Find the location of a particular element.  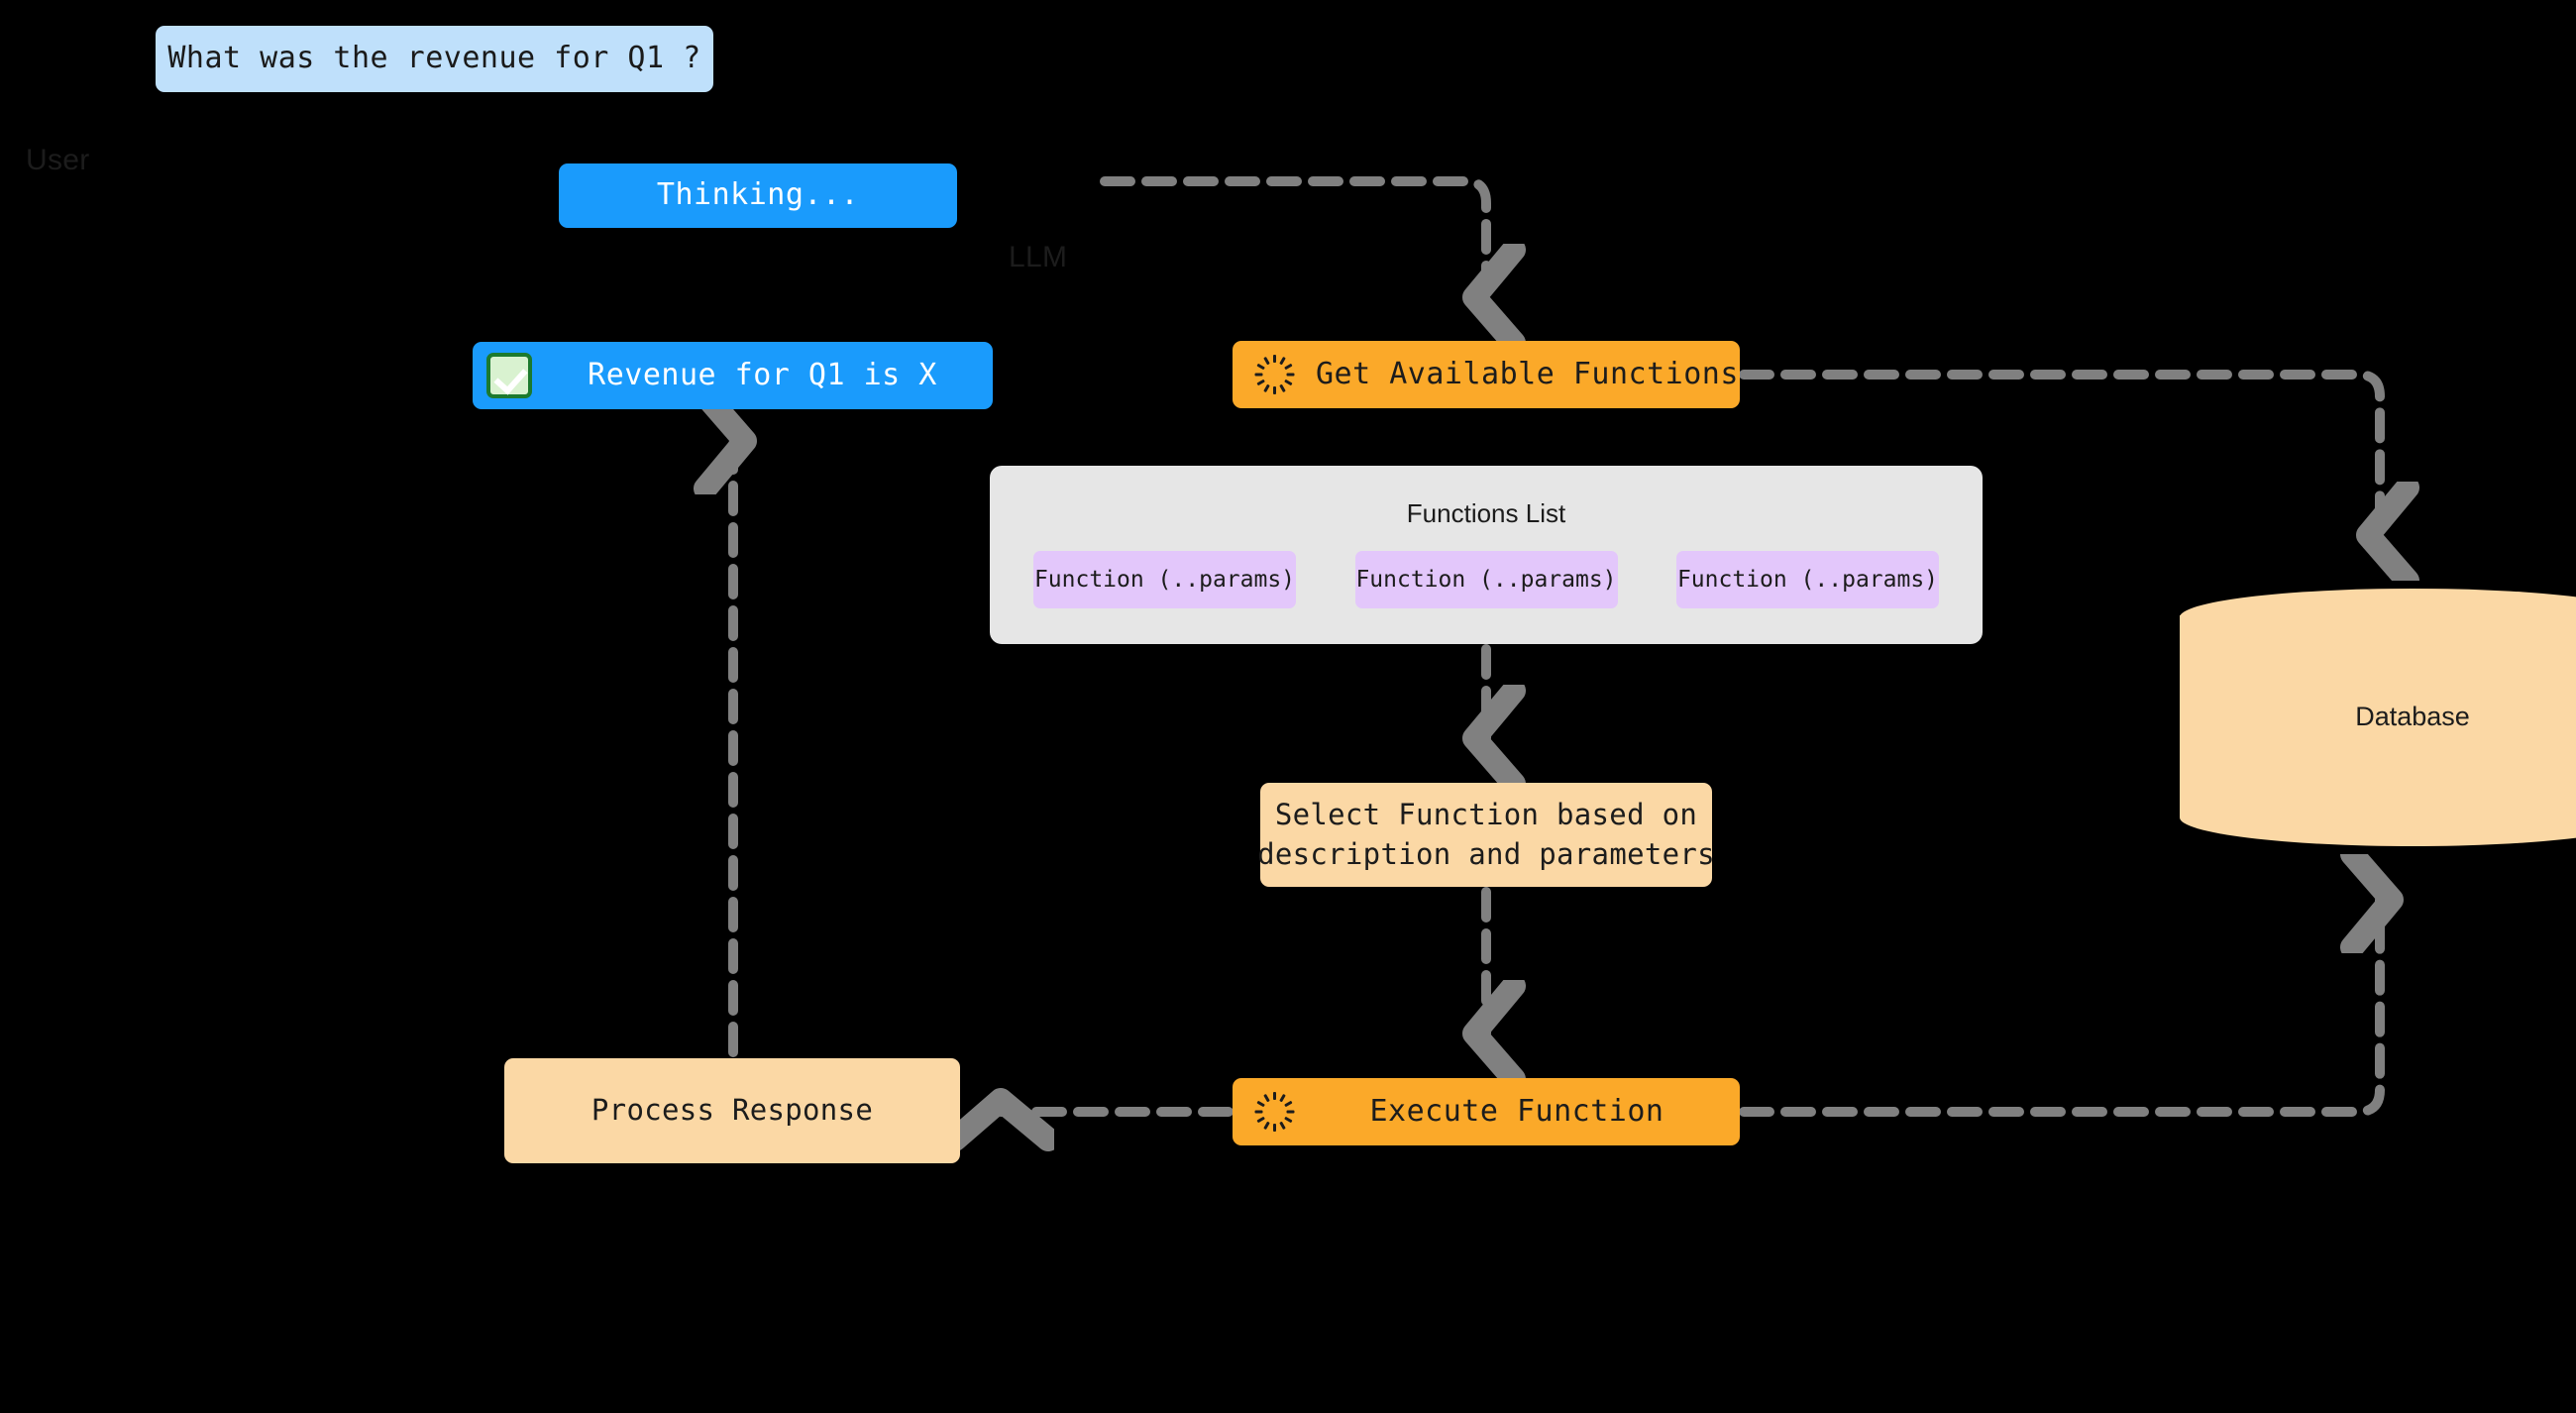

user-question-node: What was the revenue for Q1 ? is located at coordinates (434, 59).